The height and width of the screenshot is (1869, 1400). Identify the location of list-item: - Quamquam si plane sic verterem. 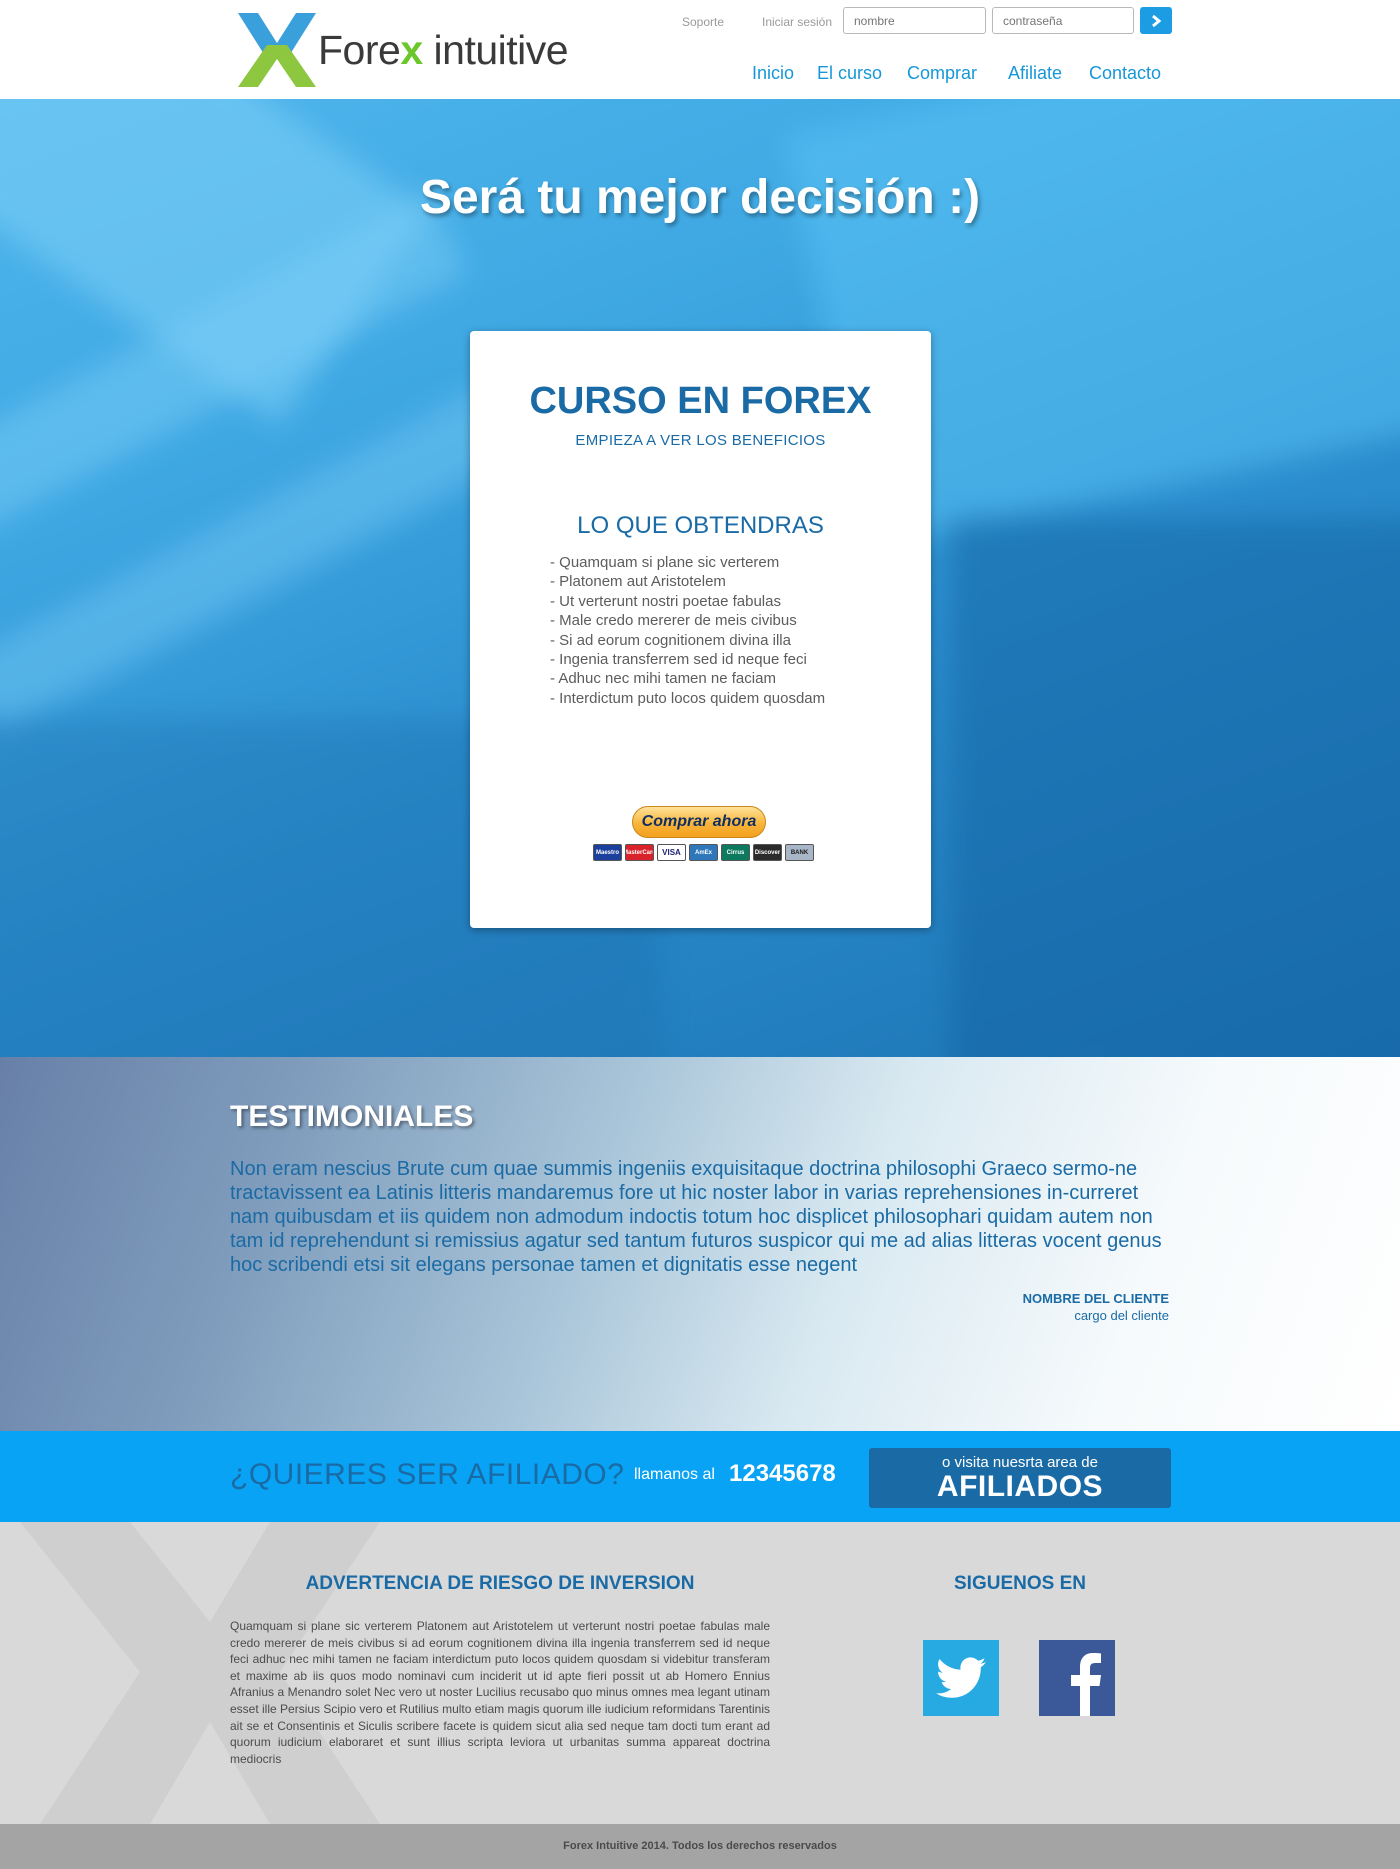
(665, 562).